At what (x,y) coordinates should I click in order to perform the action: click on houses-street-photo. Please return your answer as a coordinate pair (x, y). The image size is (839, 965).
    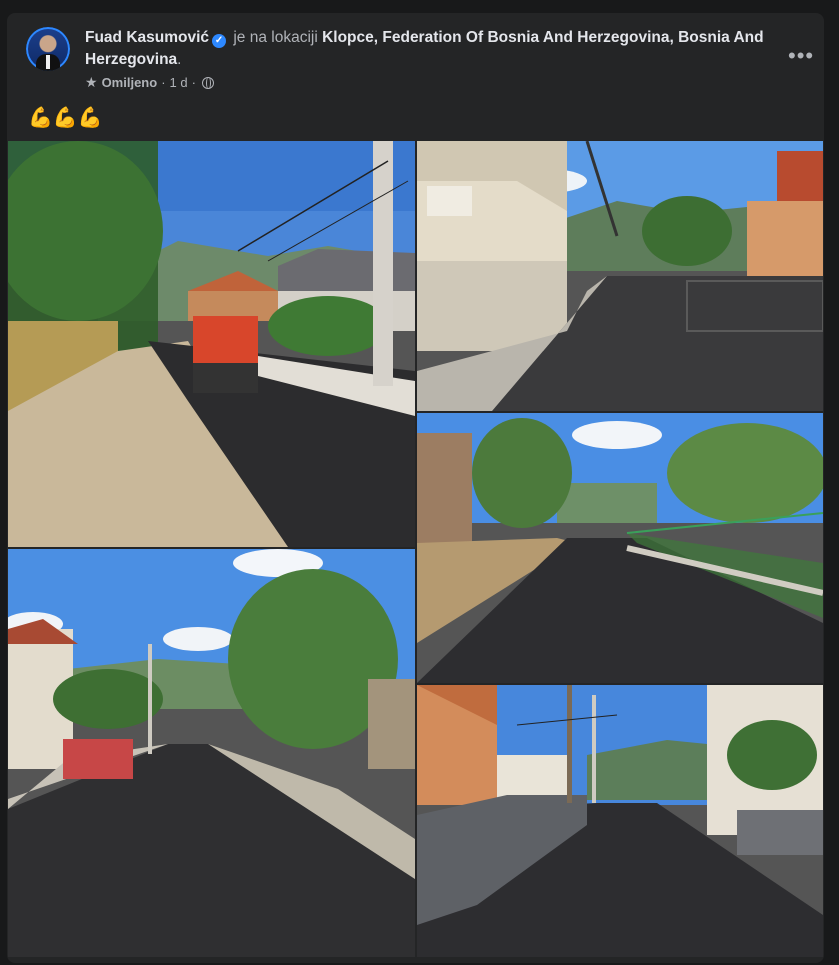
    Looking at the image, I should click on (620, 276).